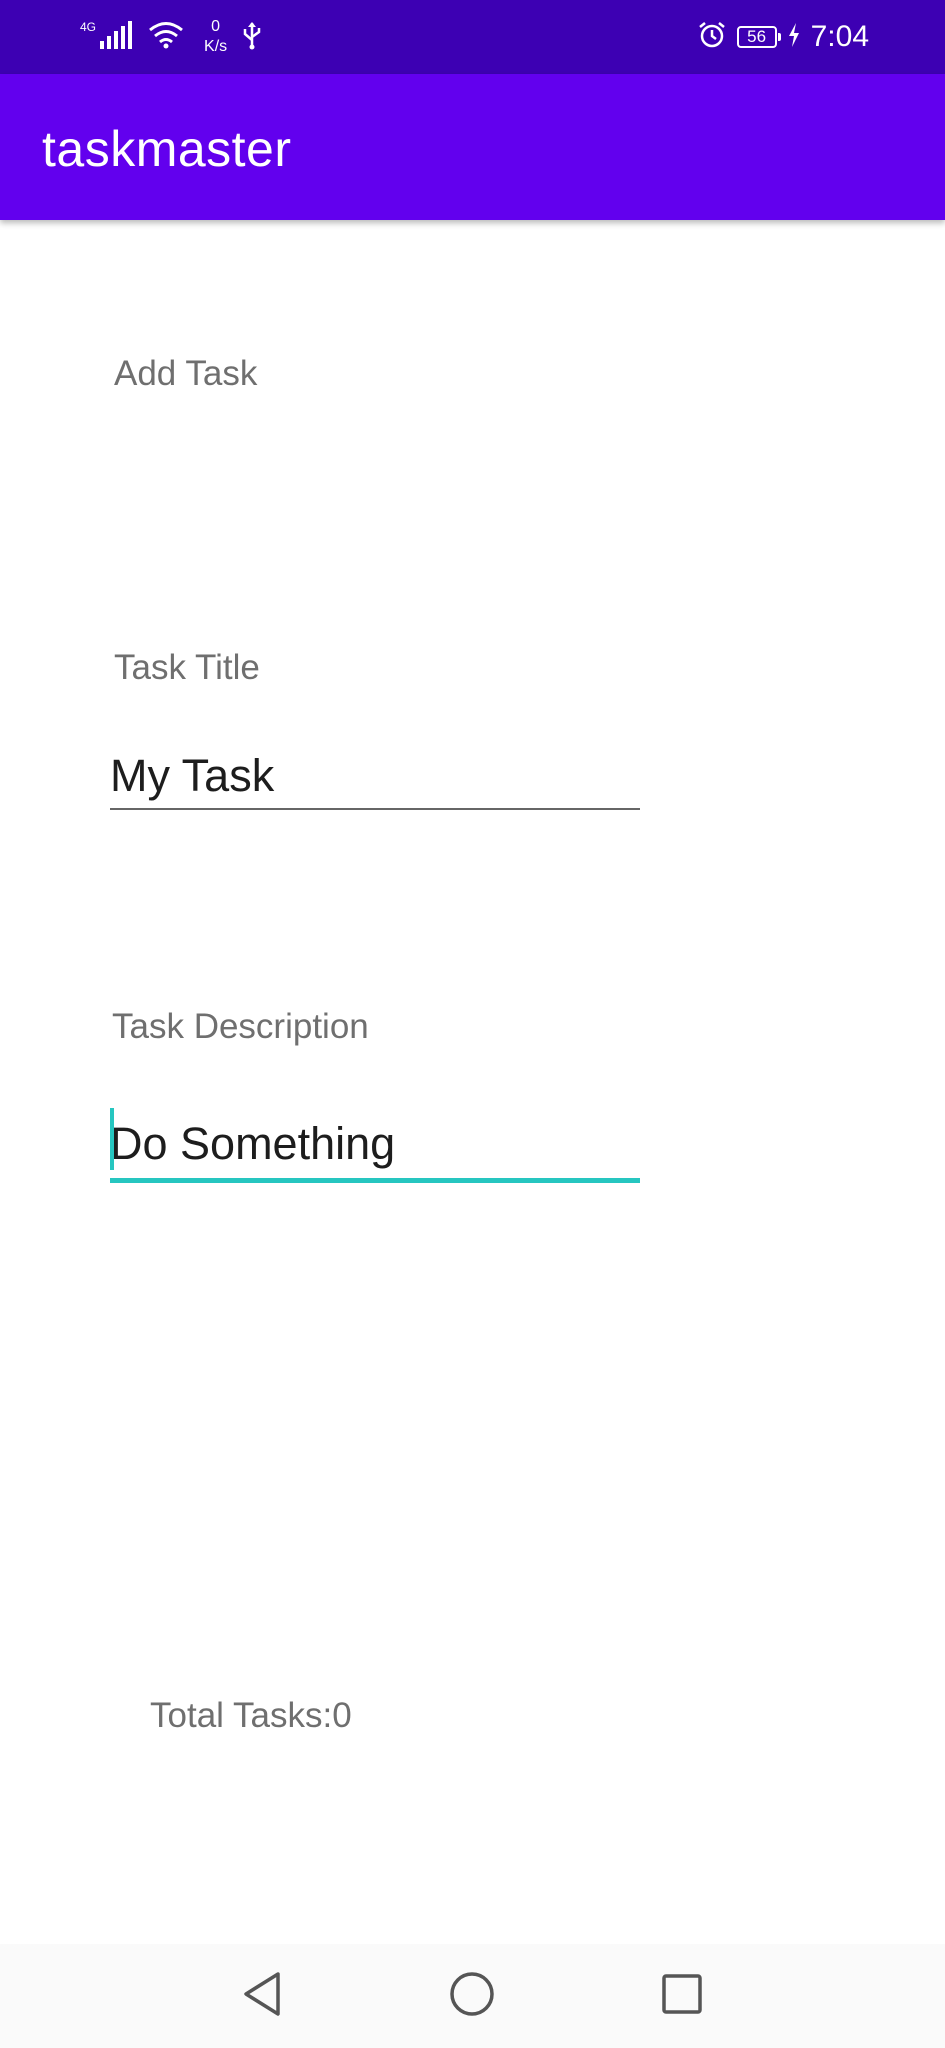 This screenshot has width=945, height=2048. What do you see at coordinates (712, 37) in the screenshot?
I see `alarm-icon` at bounding box center [712, 37].